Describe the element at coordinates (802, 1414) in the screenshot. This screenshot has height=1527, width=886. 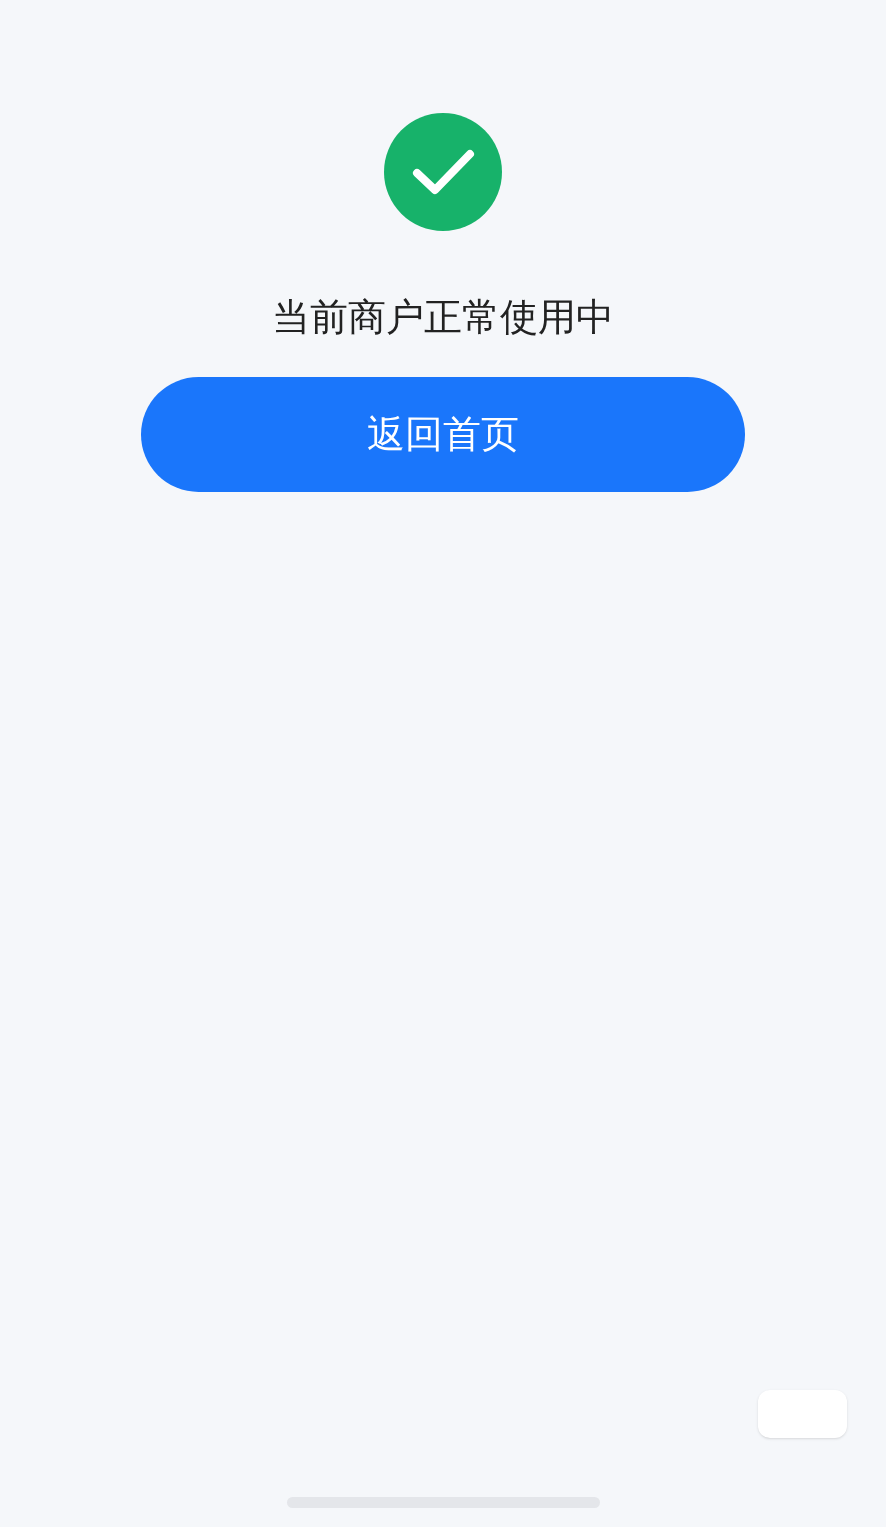
I see `floating-button` at that location.